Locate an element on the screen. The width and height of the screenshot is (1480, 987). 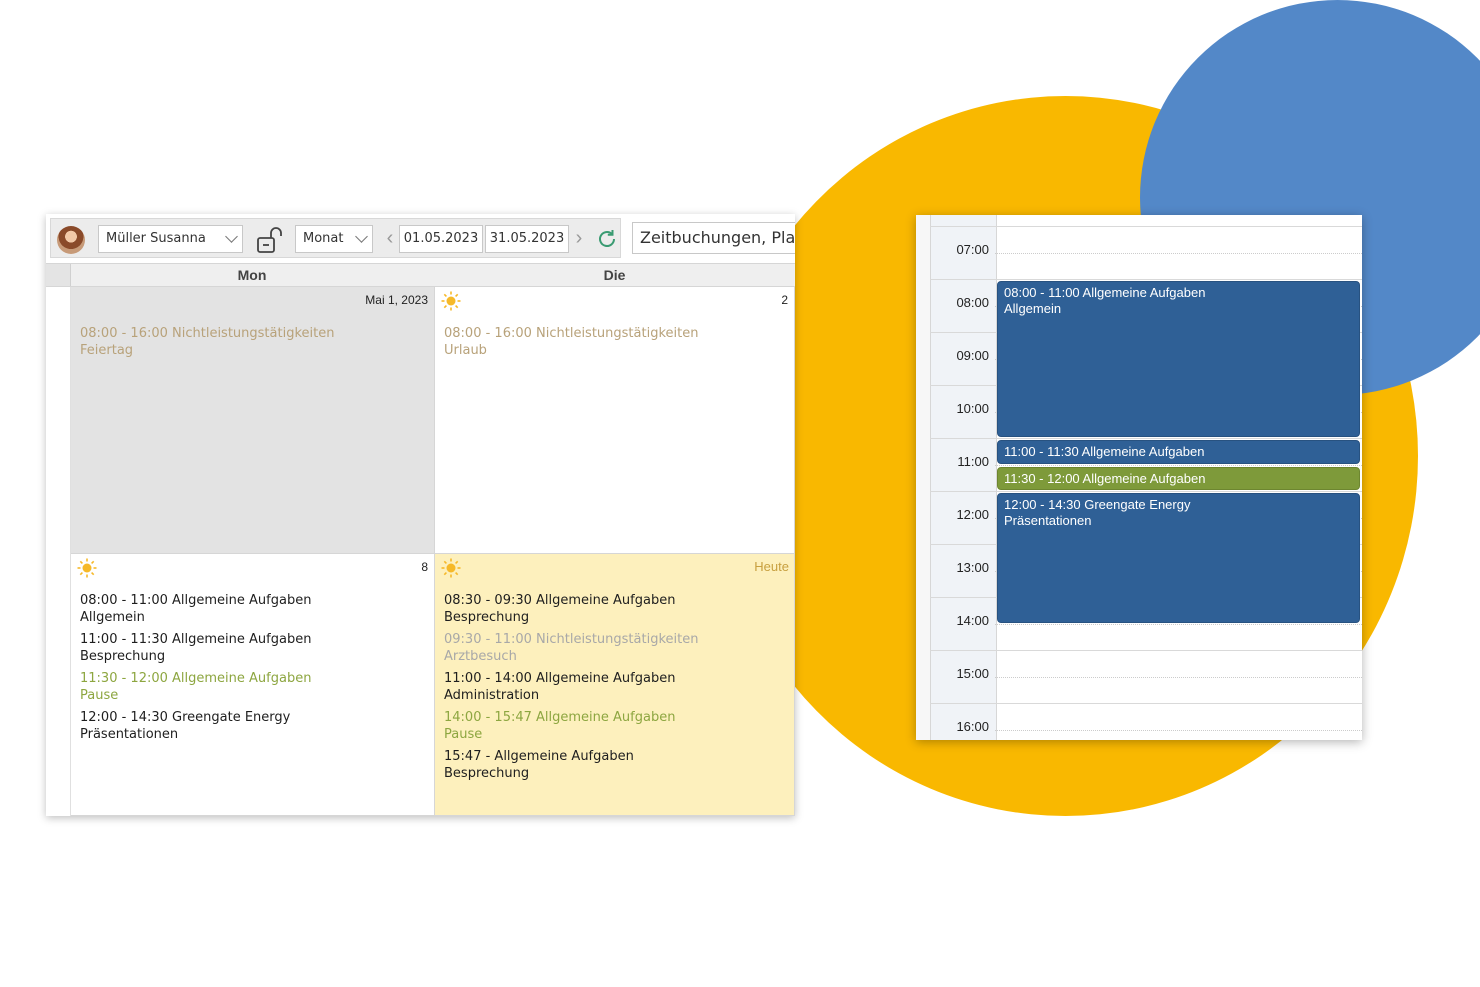
unlock-icon is located at coordinates (269, 240).